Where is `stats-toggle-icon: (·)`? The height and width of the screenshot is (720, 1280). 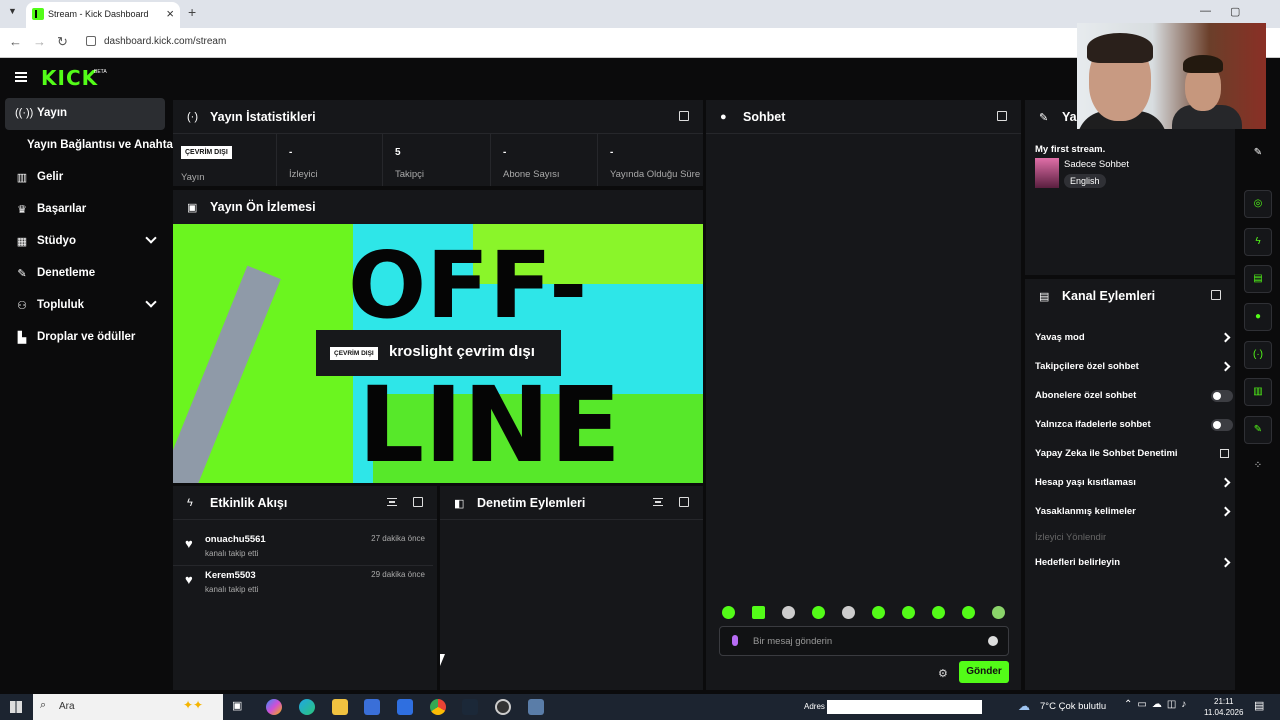 stats-toggle-icon: (·) is located at coordinates (1258, 355).